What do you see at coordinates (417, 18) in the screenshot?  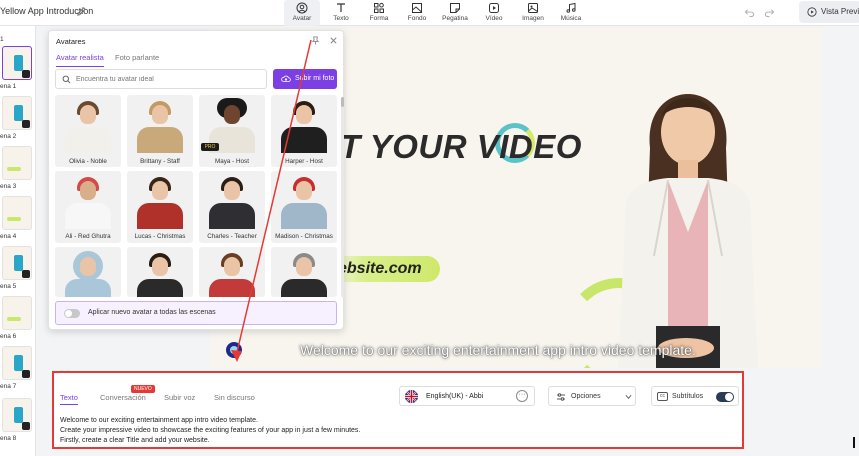 I see `tool-label: Fondo` at bounding box center [417, 18].